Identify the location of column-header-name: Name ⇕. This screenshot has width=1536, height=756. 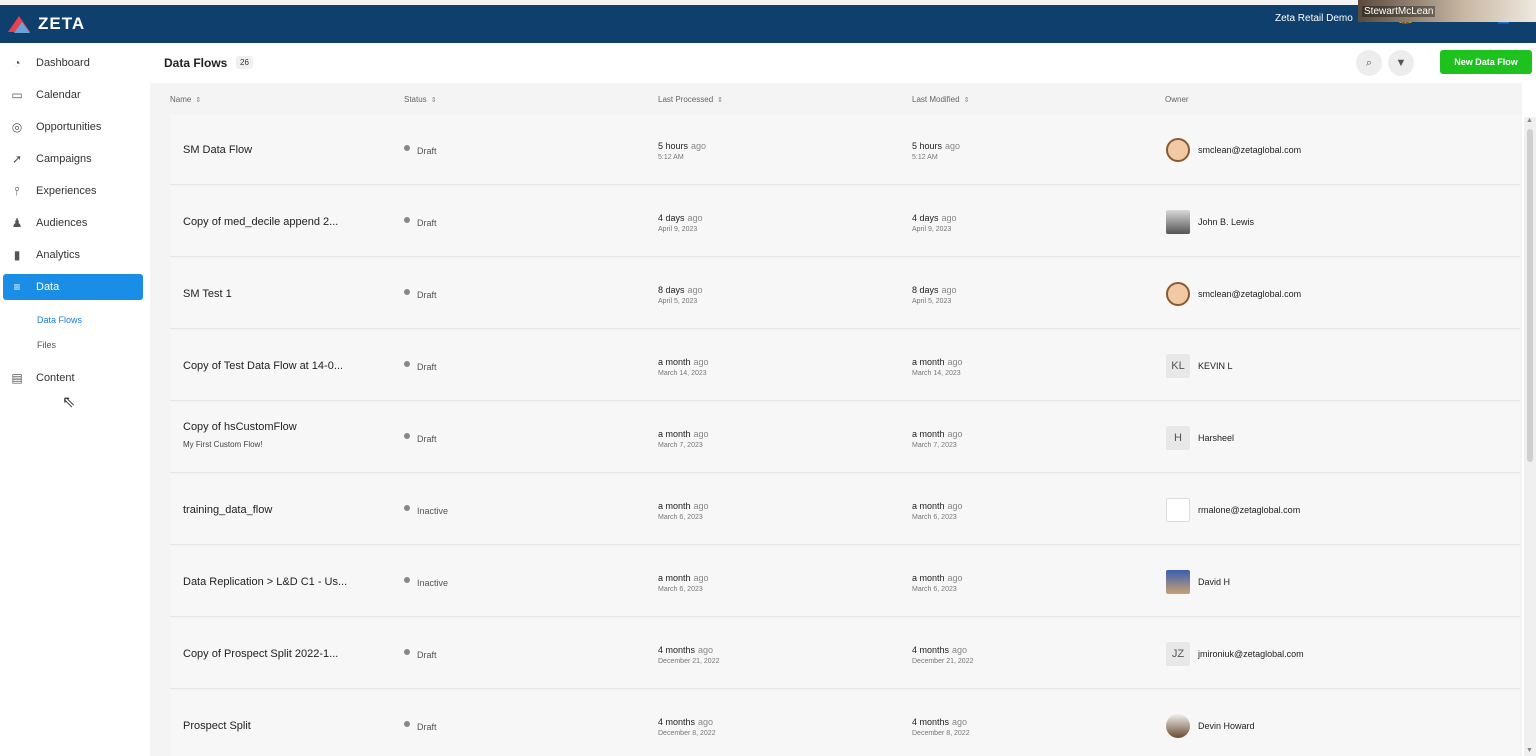
(185, 99).